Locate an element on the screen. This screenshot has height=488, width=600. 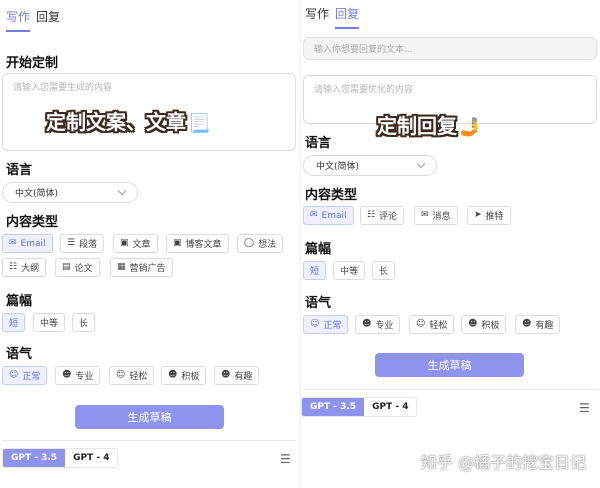
document-icon: 📃 is located at coordinates (199, 123).